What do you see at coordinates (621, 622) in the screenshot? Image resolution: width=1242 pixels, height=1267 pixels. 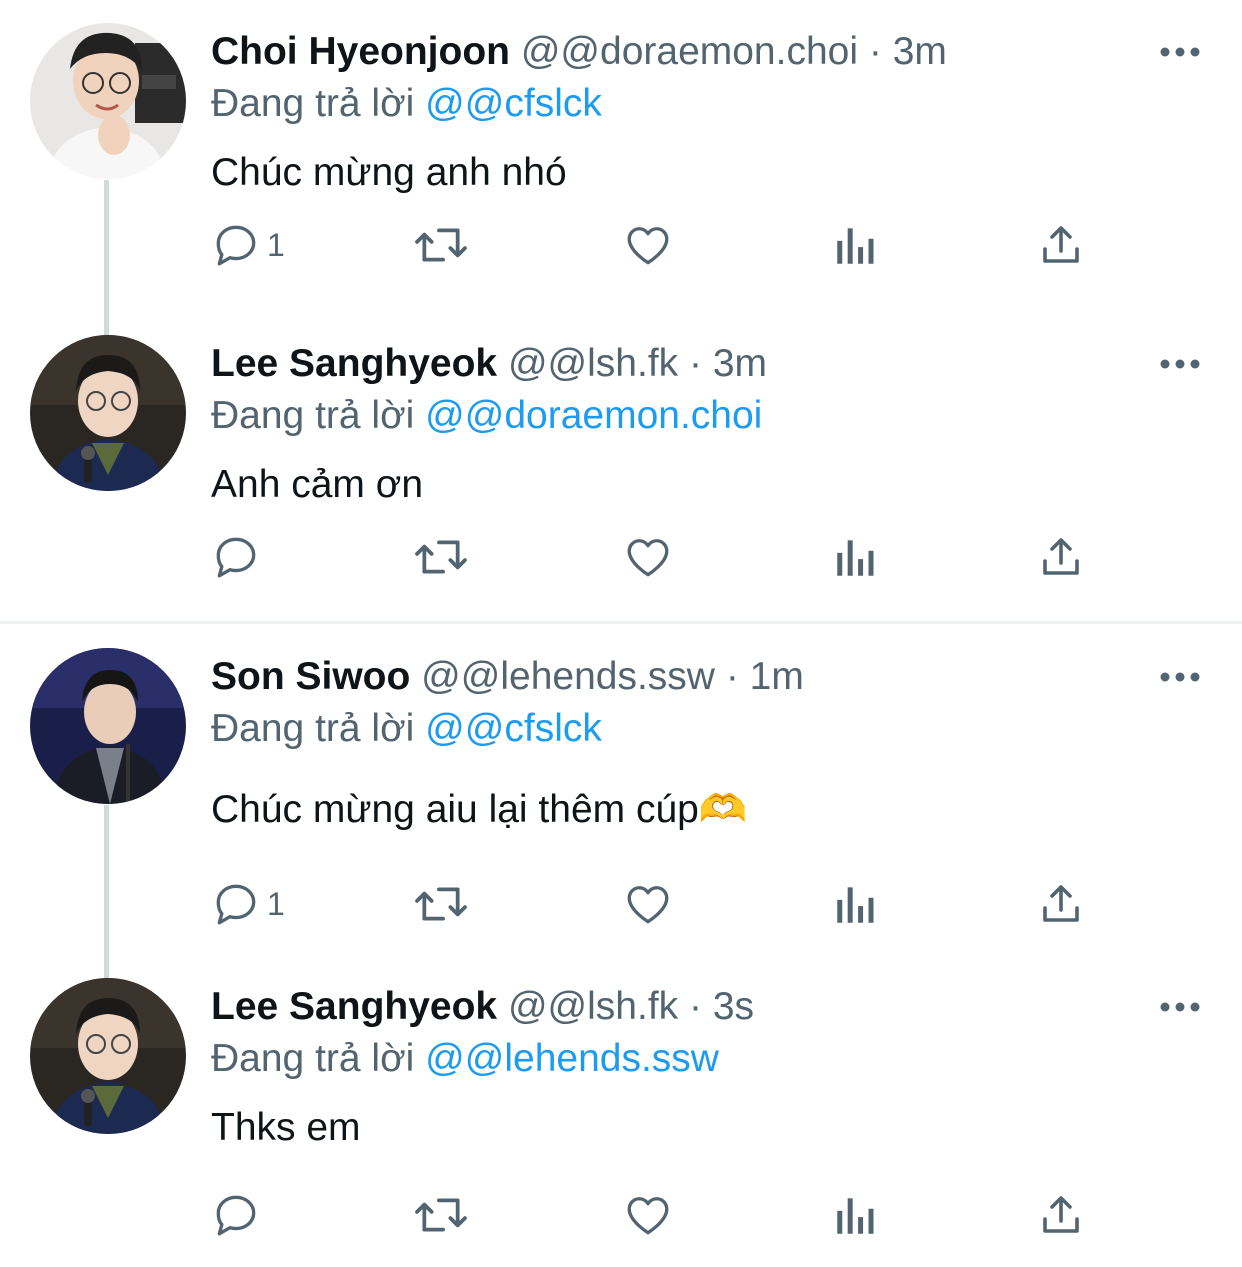 I see `thread-divider` at bounding box center [621, 622].